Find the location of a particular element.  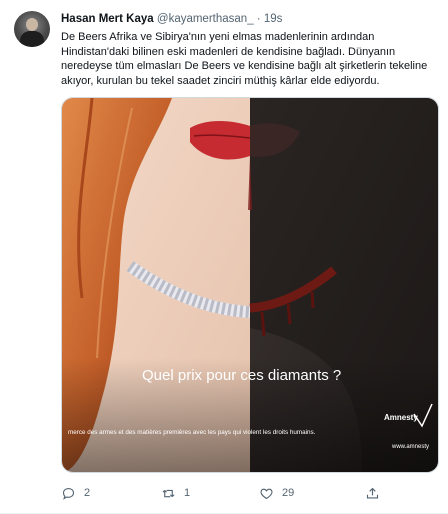

tweet-timestamp: 19s is located at coordinates (273, 19).